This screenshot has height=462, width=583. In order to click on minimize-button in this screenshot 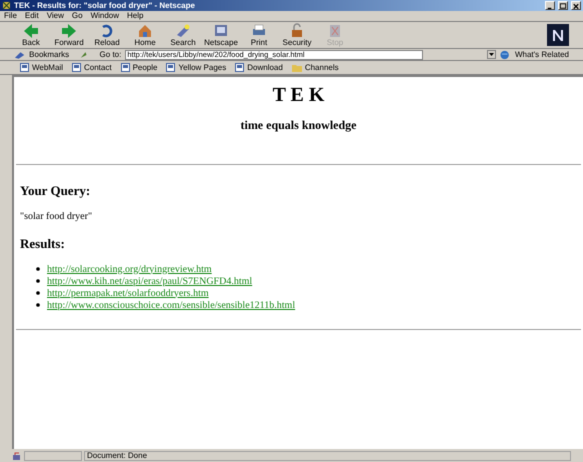, I will do `click(550, 5)`.